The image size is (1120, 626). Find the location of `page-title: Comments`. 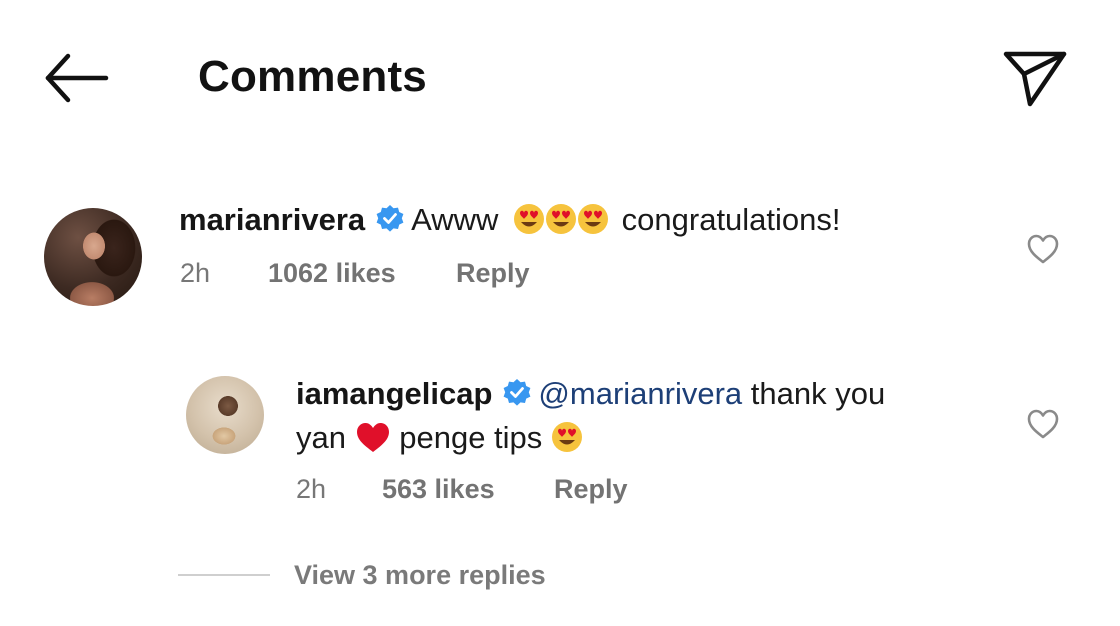

page-title: Comments is located at coordinates (312, 76).